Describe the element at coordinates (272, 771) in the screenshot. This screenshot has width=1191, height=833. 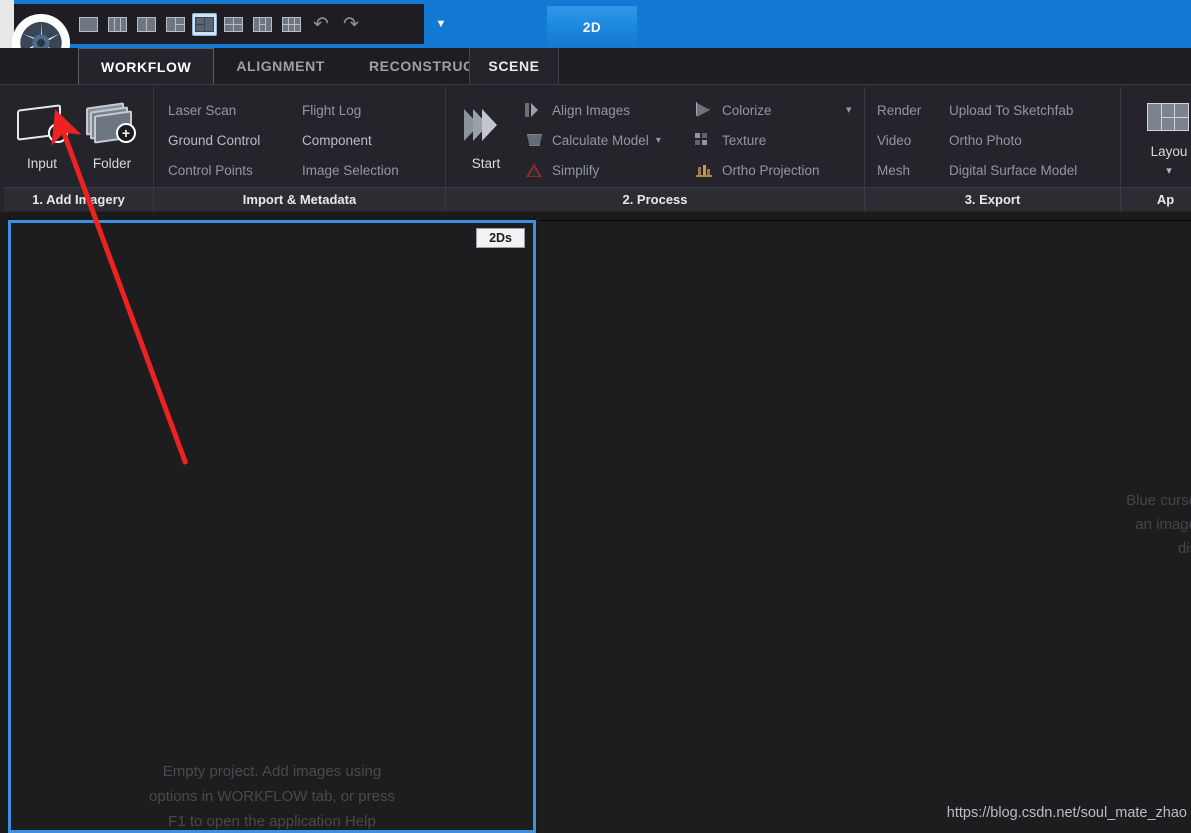
I see `empty-message-line-1: Empty project. Add images using` at that location.